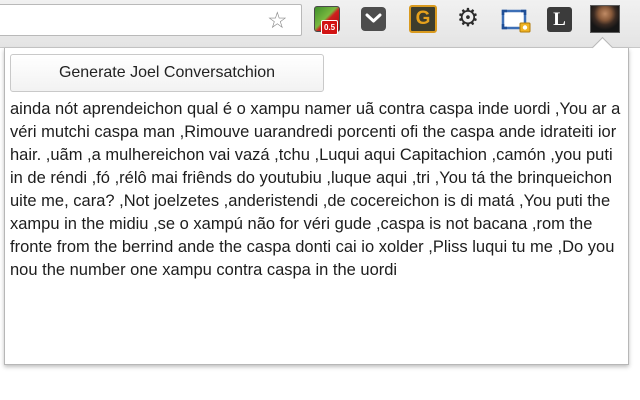  I want to click on counter-extension-icon: 0.5, so click(327, 20).